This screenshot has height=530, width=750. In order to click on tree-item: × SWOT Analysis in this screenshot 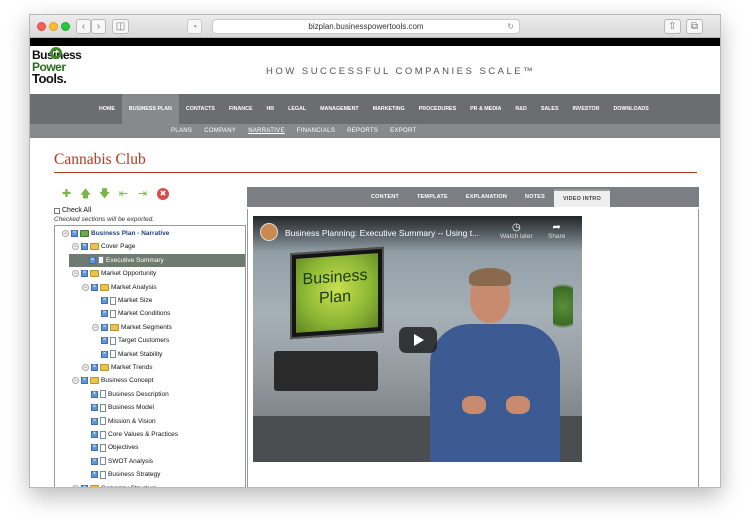, I will do `click(150, 461)`.